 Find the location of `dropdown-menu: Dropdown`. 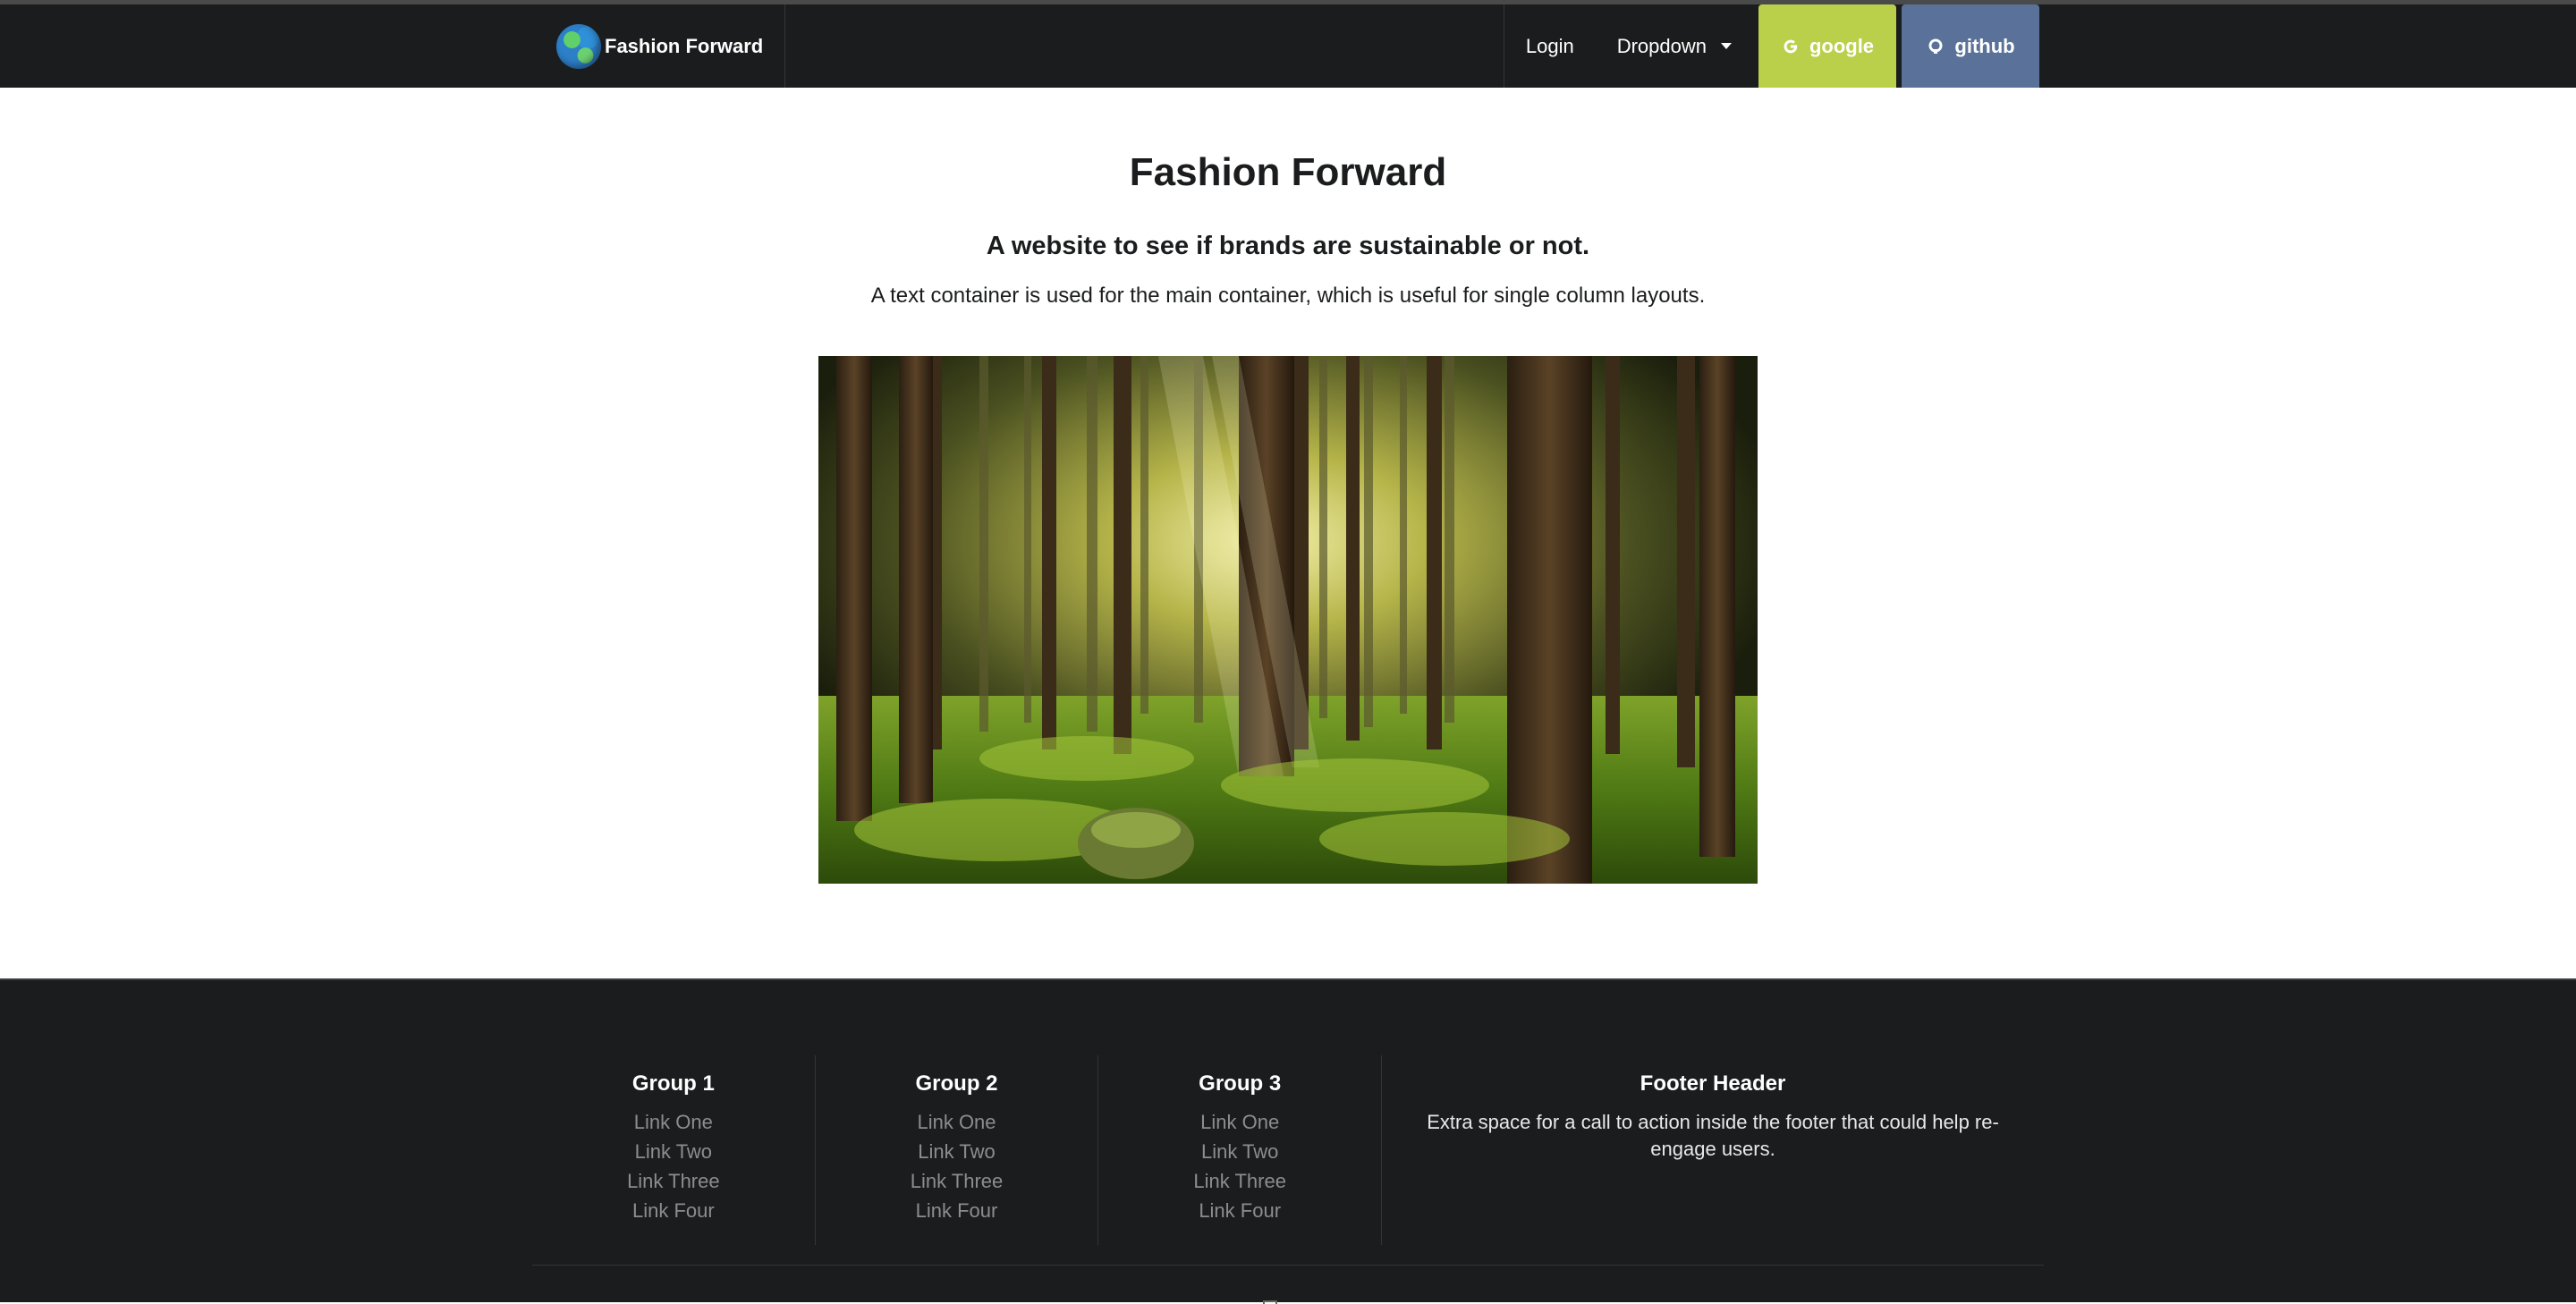

dropdown-menu: Dropdown is located at coordinates (1674, 46).